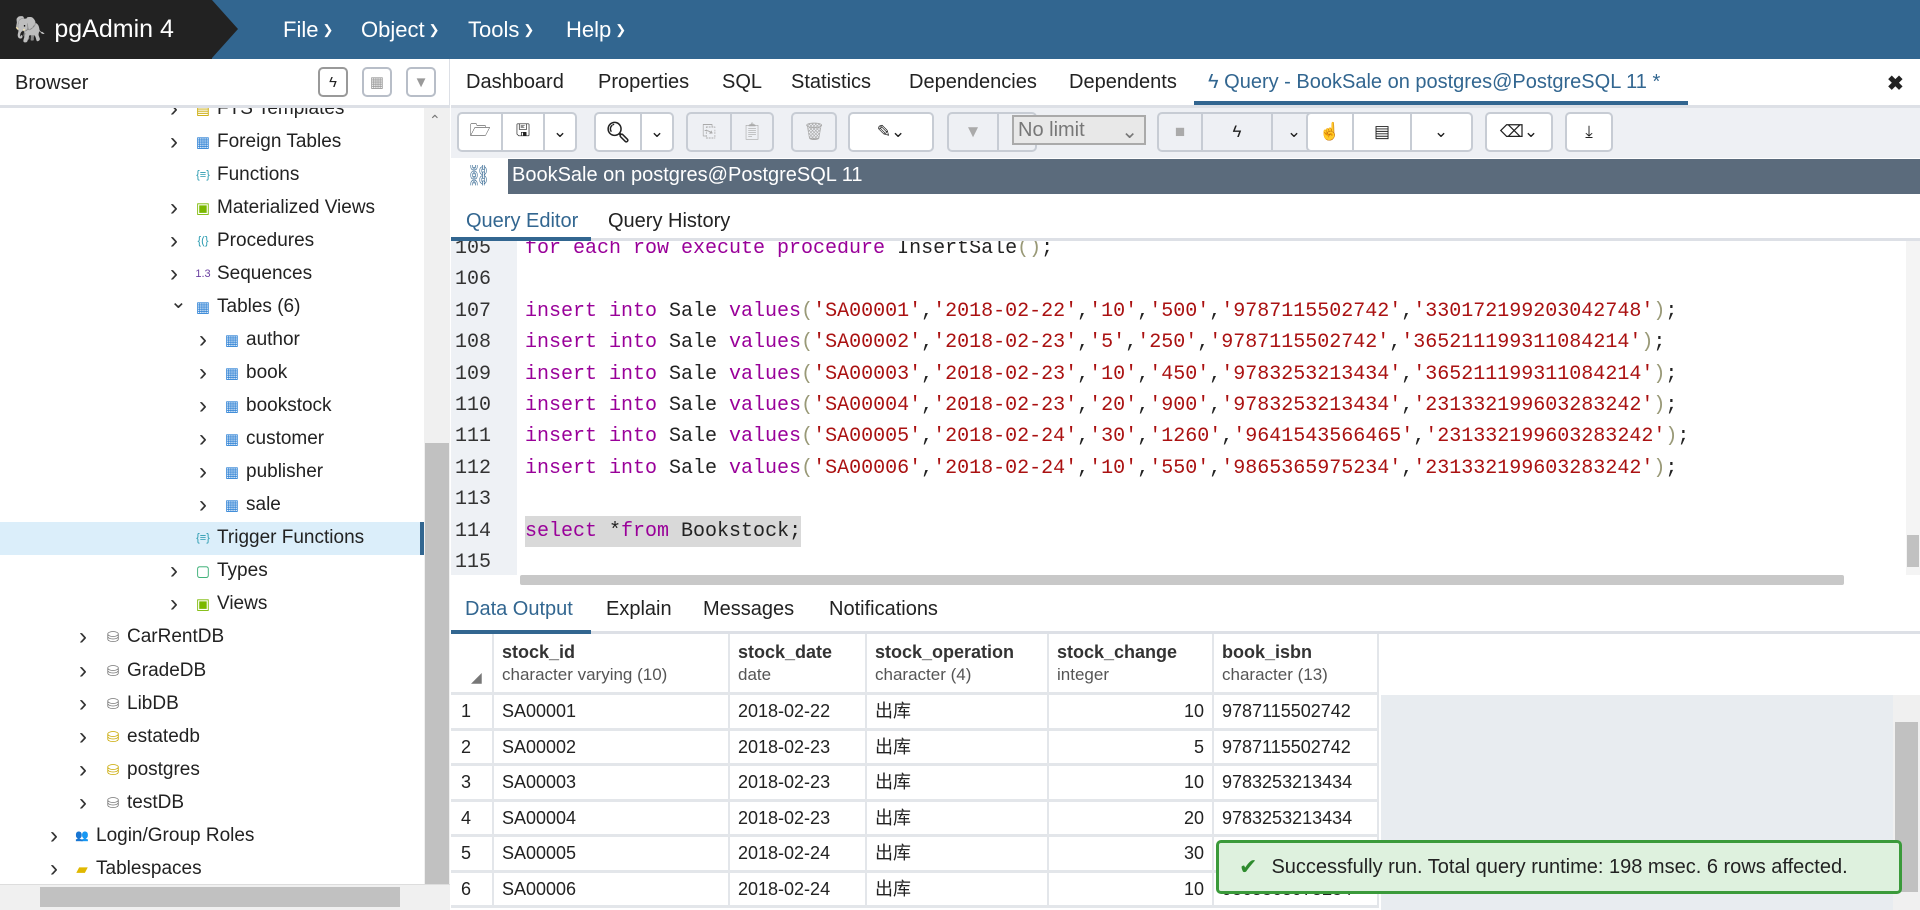 The height and width of the screenshot is (910, 1920). What do you see at coordinates (752, 132) in the screenshot?
I see `paste-button: 📋︎` at bounding box center [752, 132].